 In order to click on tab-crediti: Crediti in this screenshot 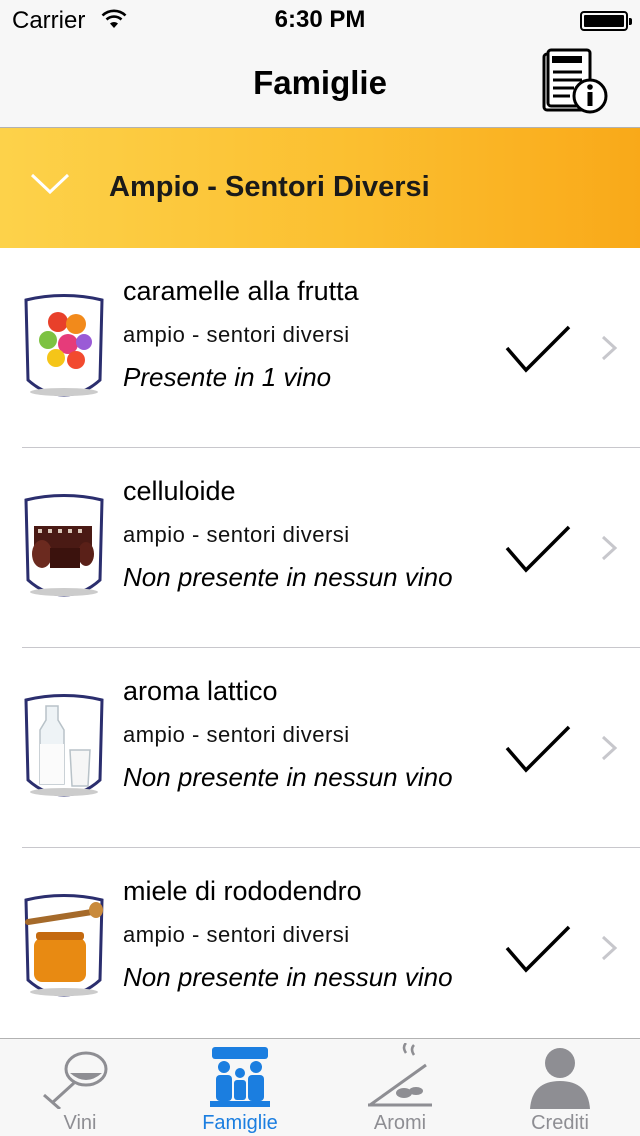, I will do `click(560, 1087)`.